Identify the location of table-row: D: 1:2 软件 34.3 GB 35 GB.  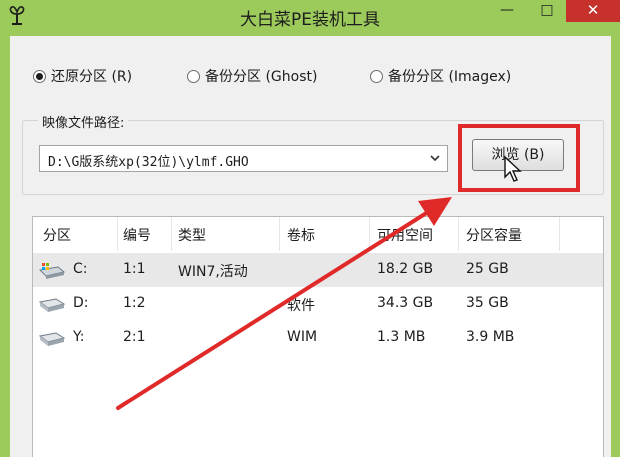
(318, 304).